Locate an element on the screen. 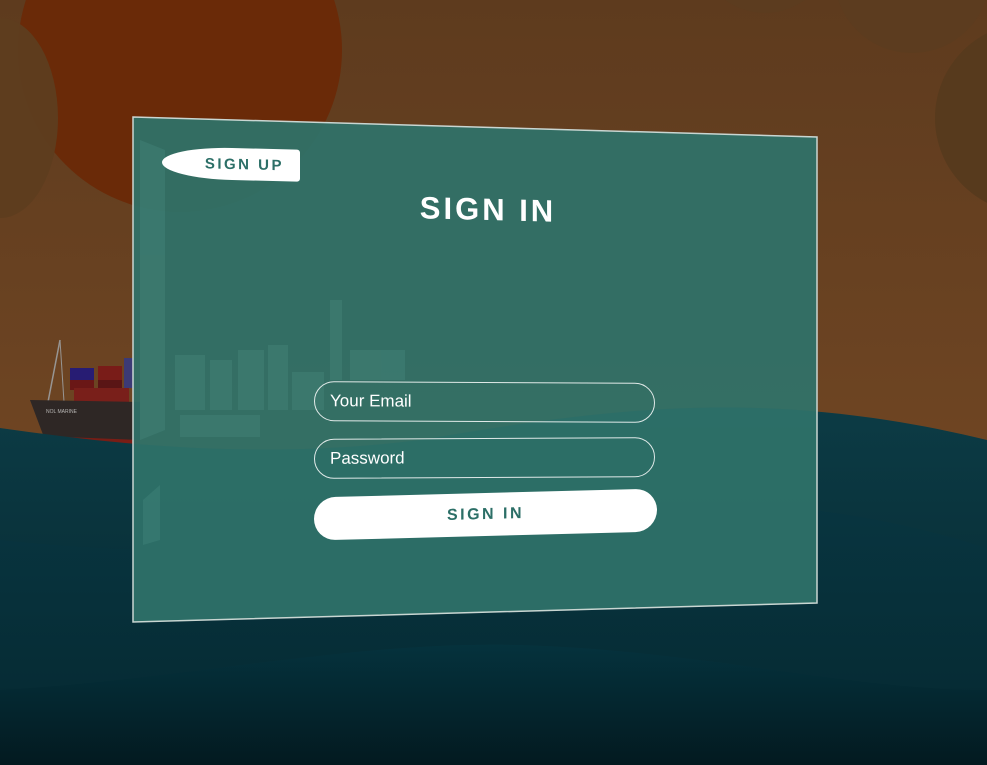 The image size is (987, 765). email-placeholder: Your Email is located at coordinates (371, 401).